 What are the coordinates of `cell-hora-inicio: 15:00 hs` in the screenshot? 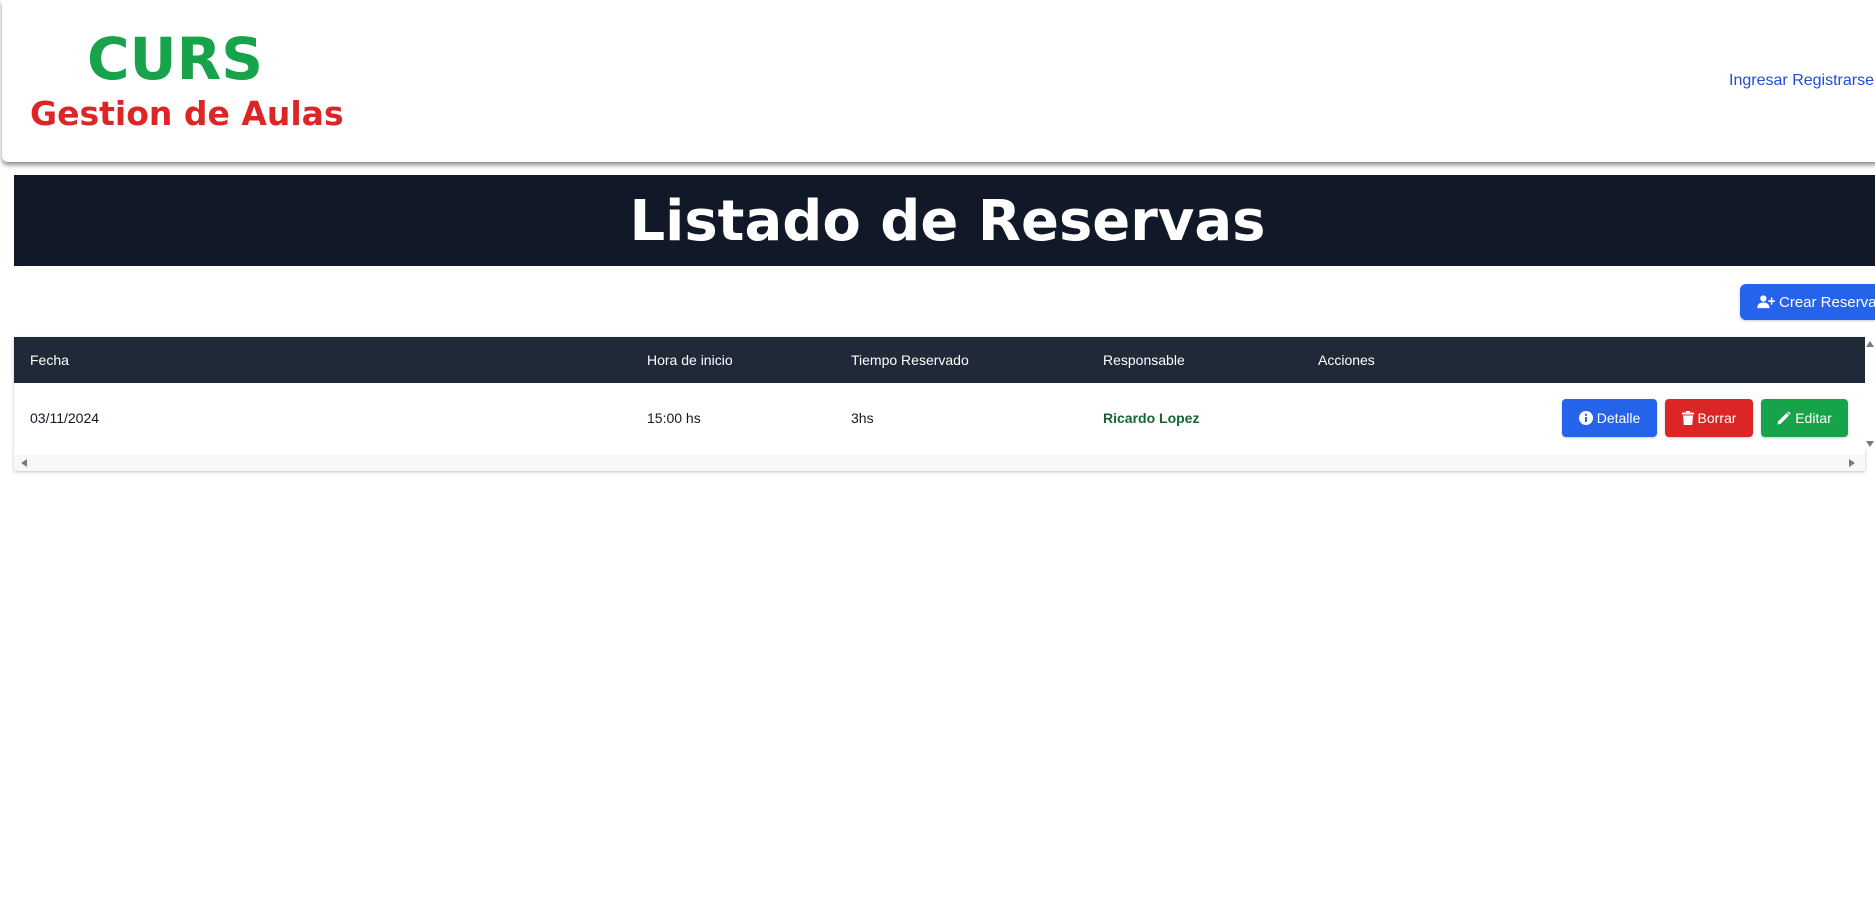 It's located at (674, 418).